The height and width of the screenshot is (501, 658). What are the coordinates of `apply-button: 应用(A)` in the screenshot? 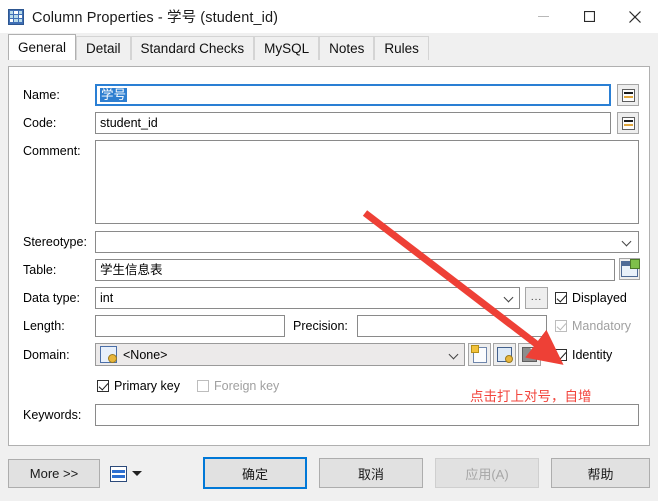 It's located at (487, 473).